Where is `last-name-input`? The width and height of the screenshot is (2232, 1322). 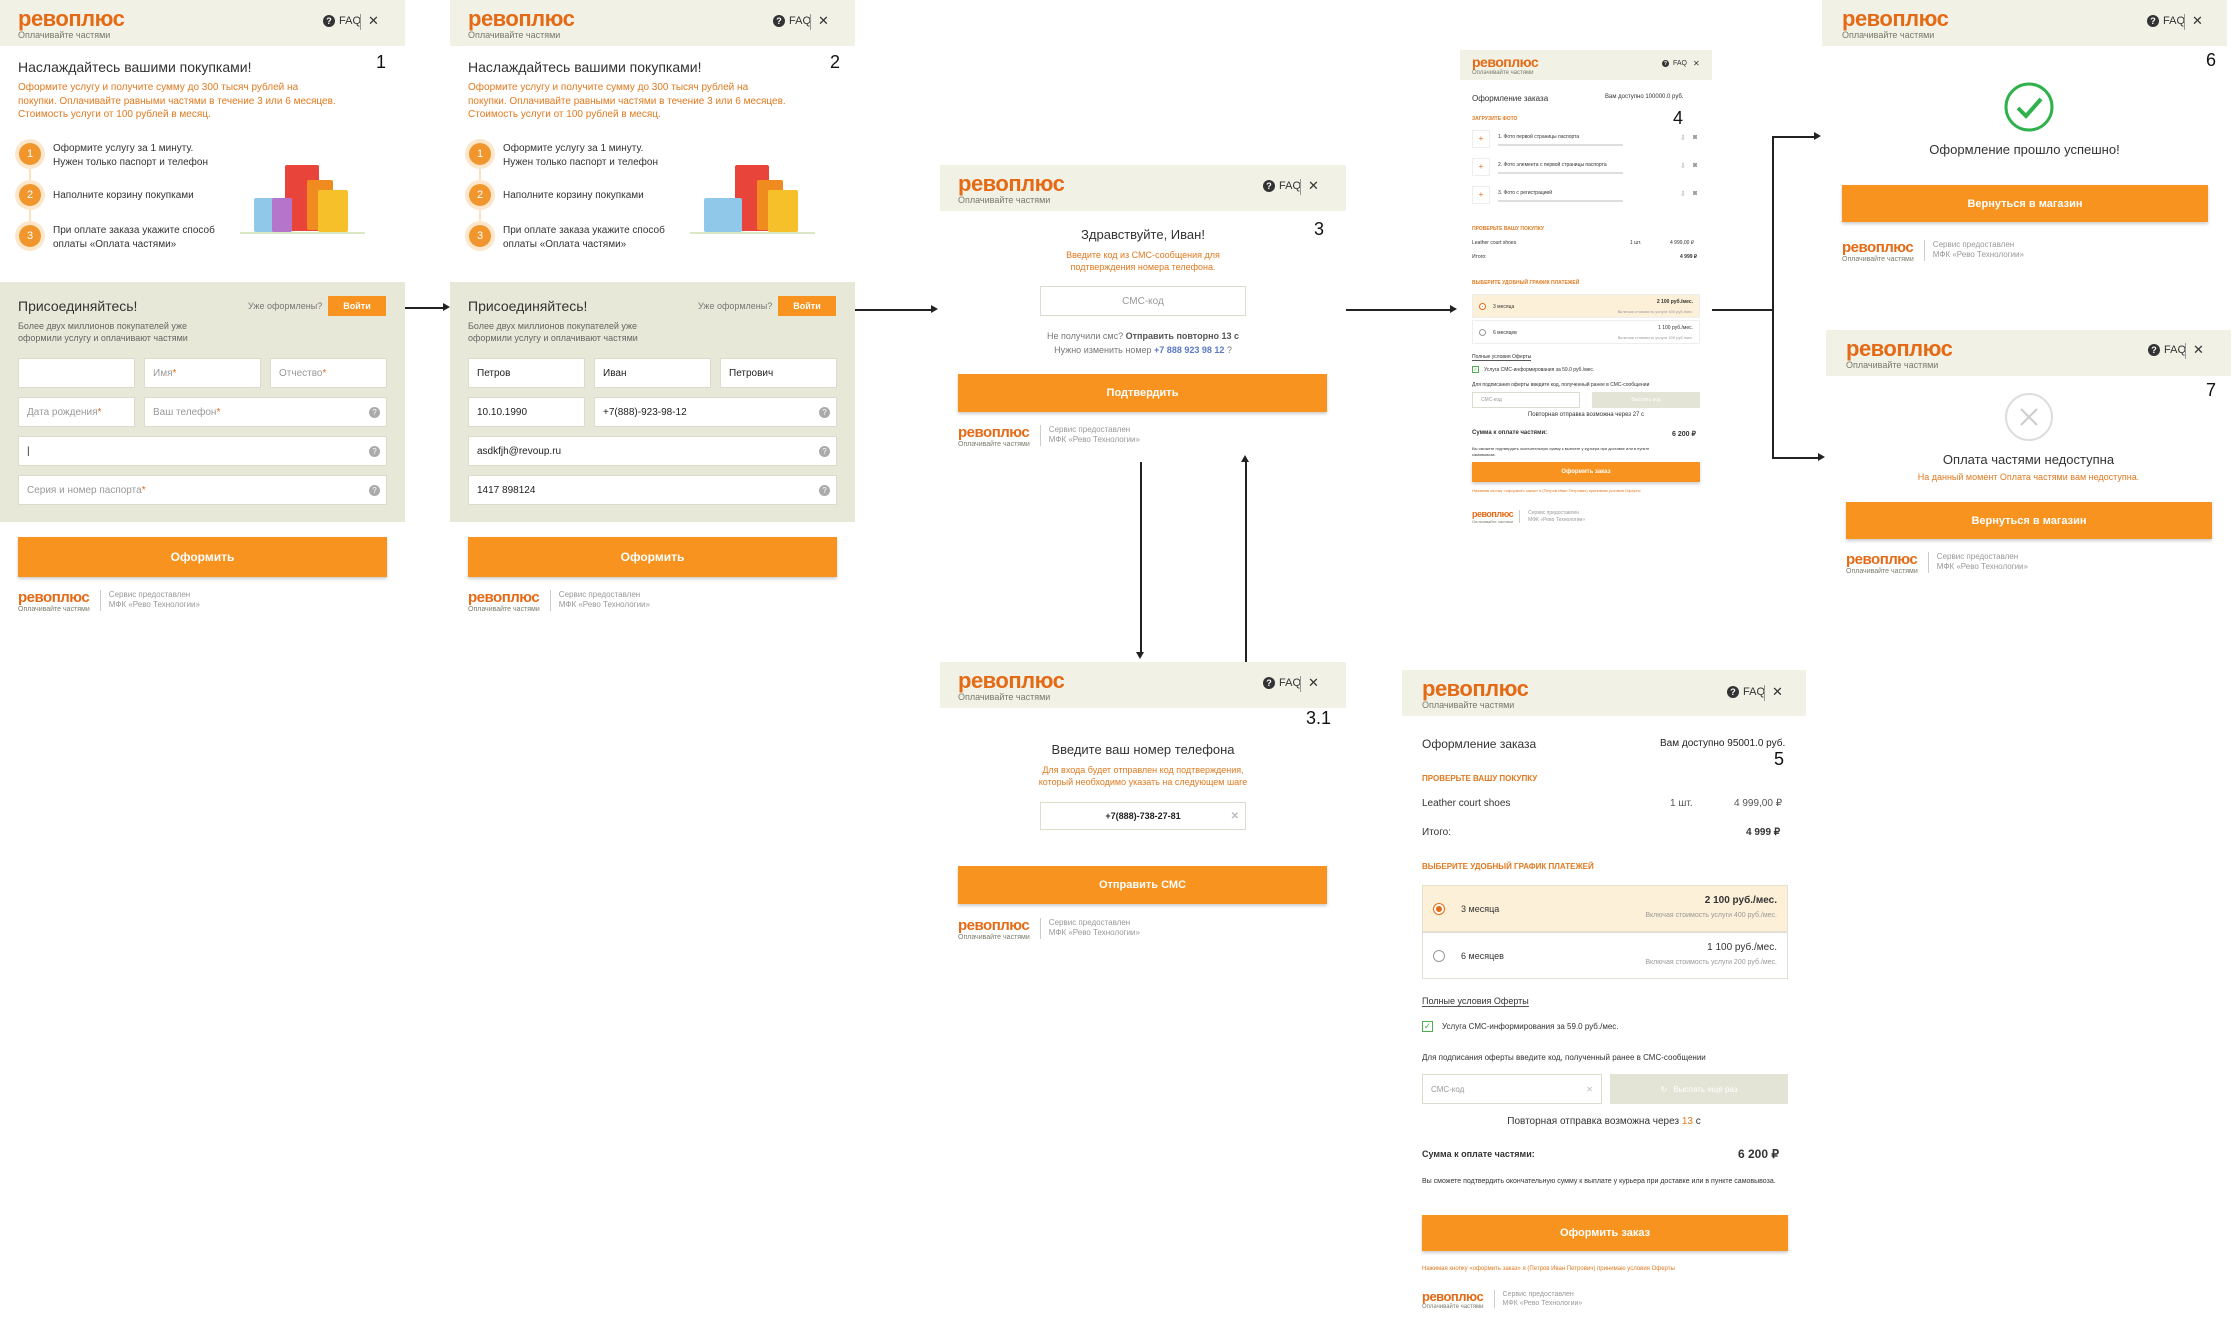
last-name-input is located at coordinates (76, 373).